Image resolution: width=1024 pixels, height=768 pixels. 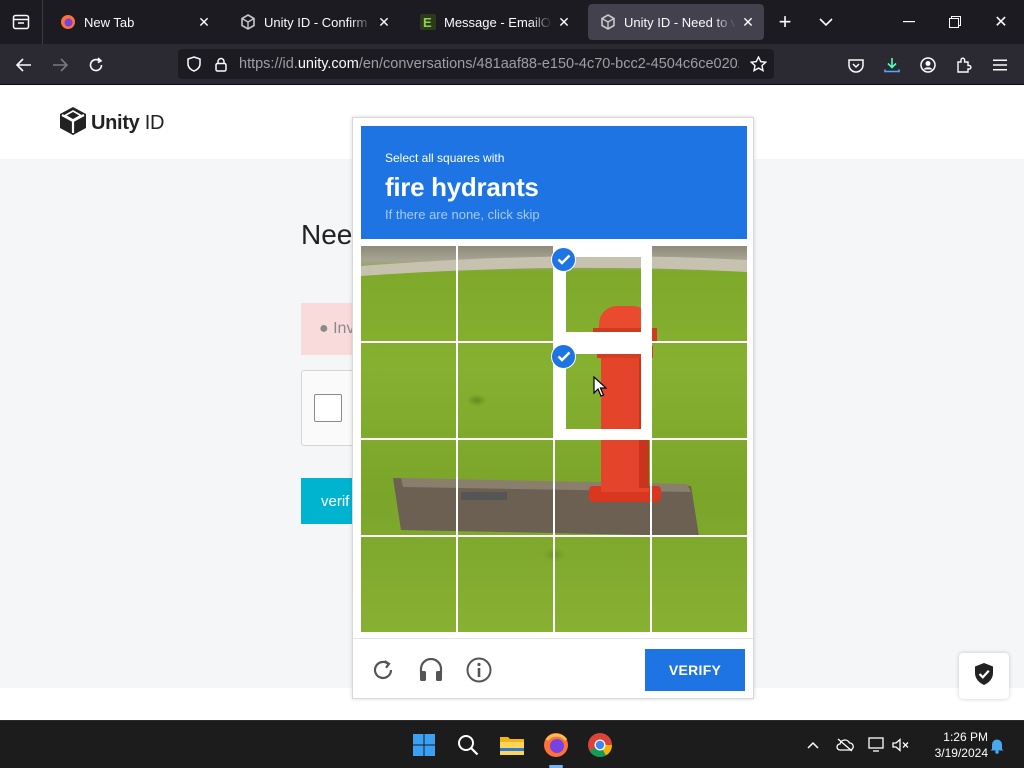 What do you see at coordinates (1000, 65) in the screenshot?
I see `hamburger-menu-icon` at bounding box center [1000, 65].